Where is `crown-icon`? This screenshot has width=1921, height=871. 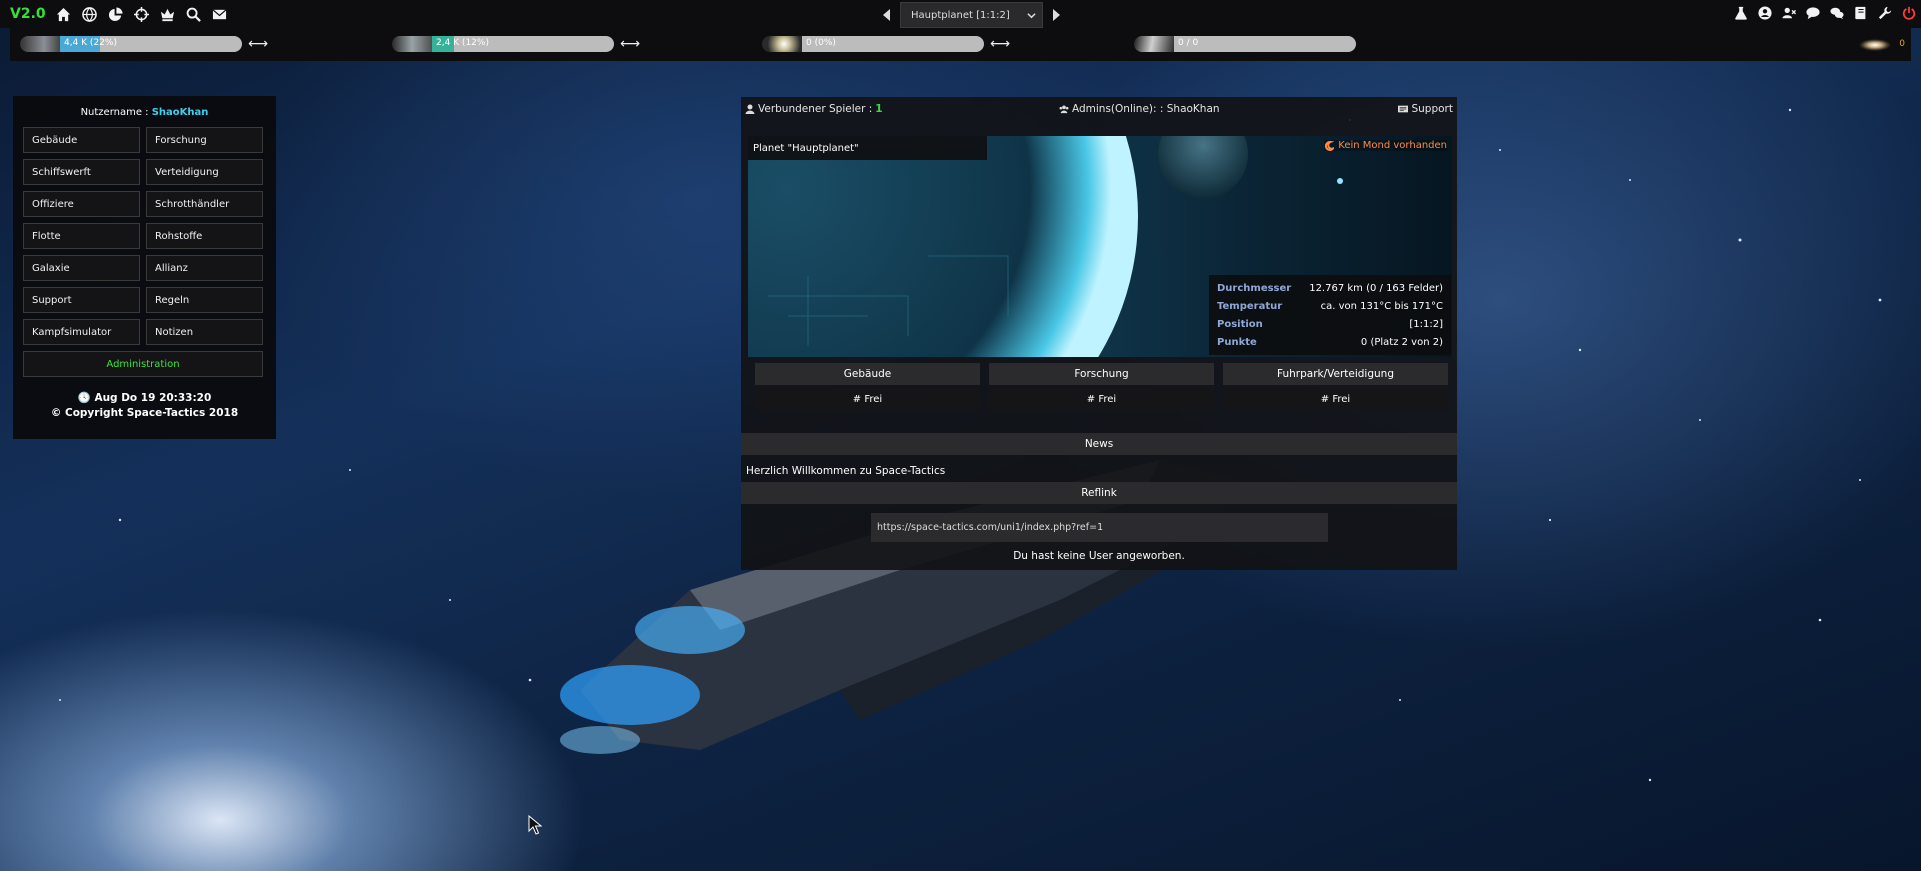 crown-icon is located at coordinates (168, 14).